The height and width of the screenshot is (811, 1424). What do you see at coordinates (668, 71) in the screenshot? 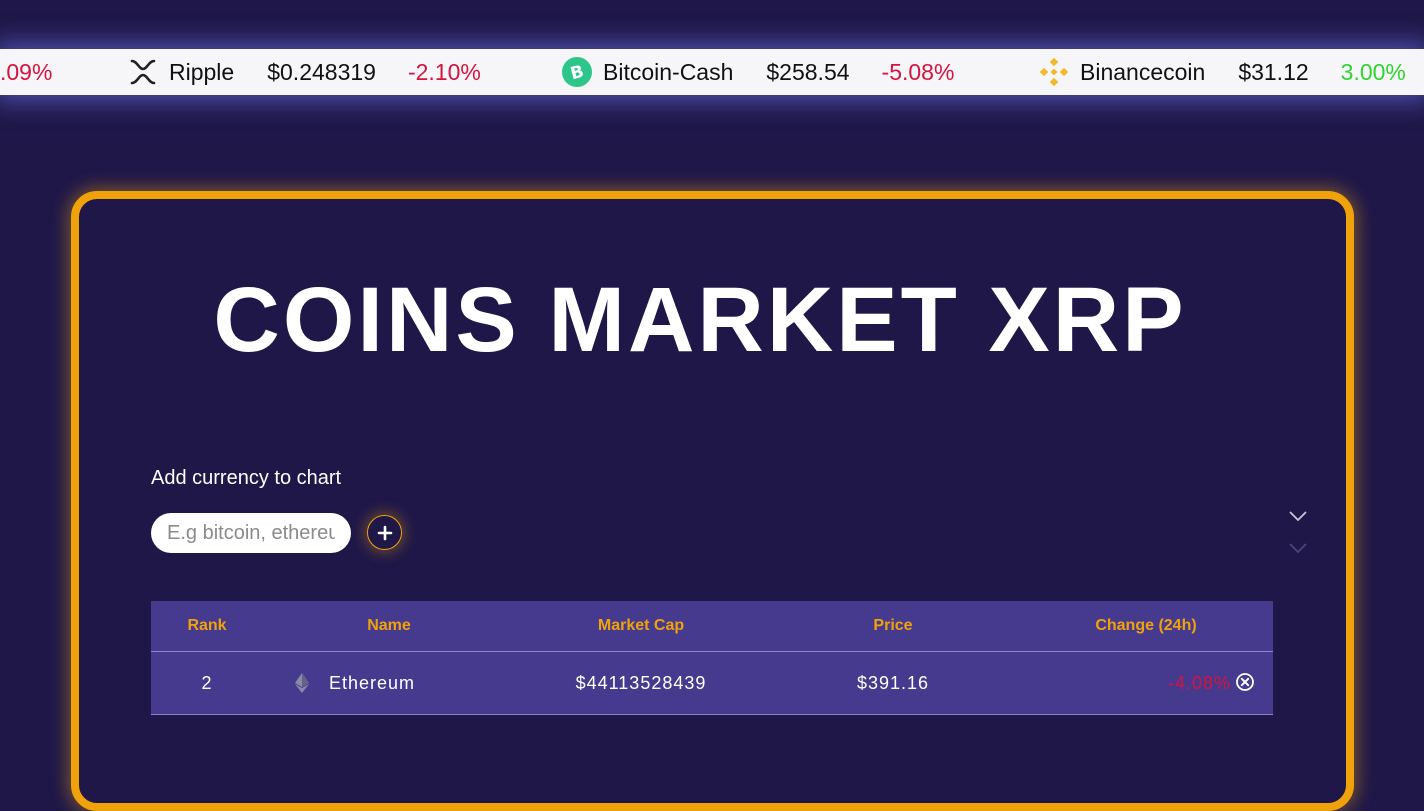
I see `ticker-name: Bitcoin-Cash` at bounding box center [668, 71].